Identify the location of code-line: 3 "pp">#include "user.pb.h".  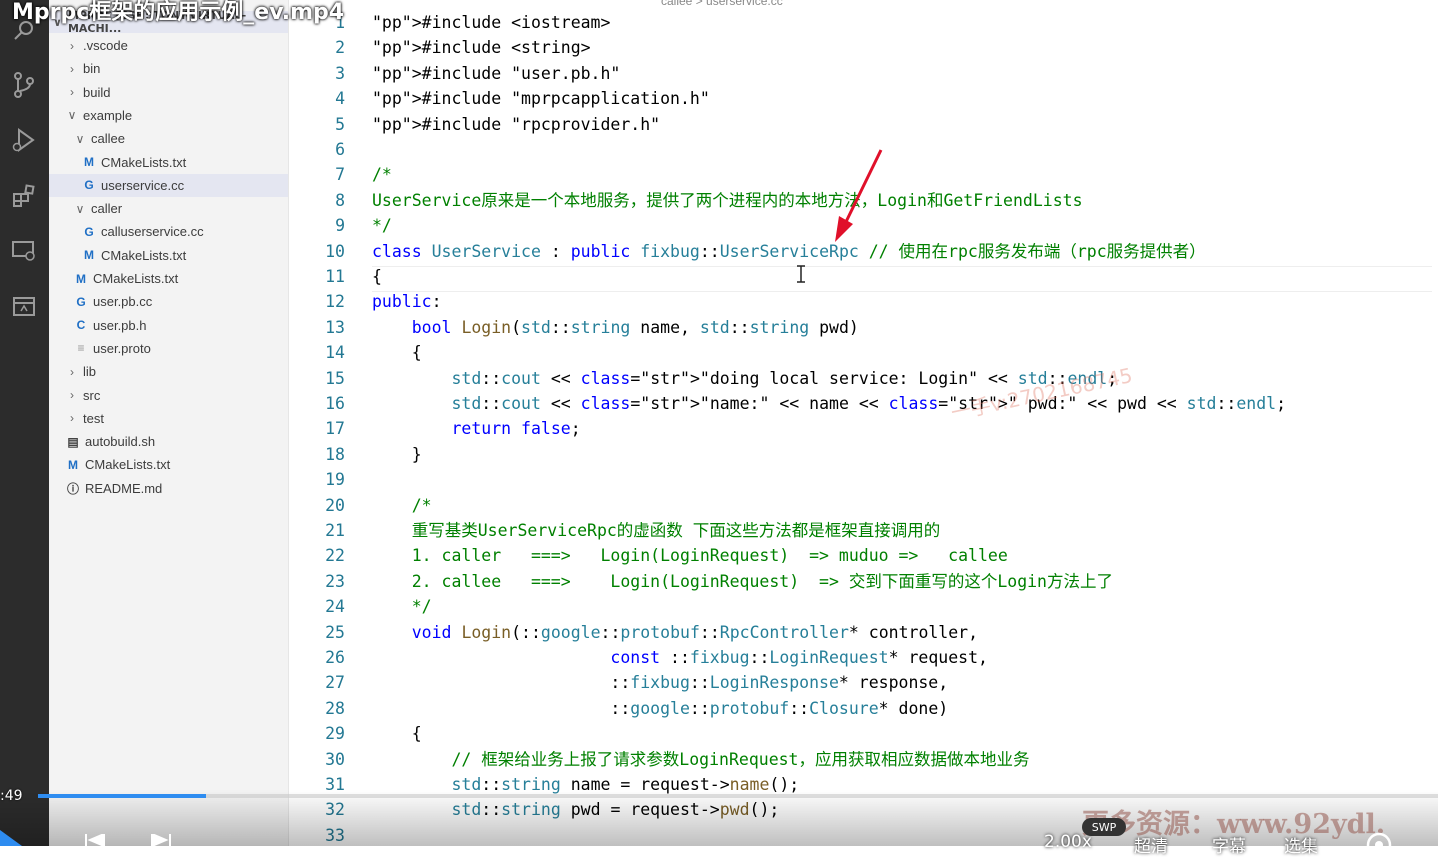
(863, 73).